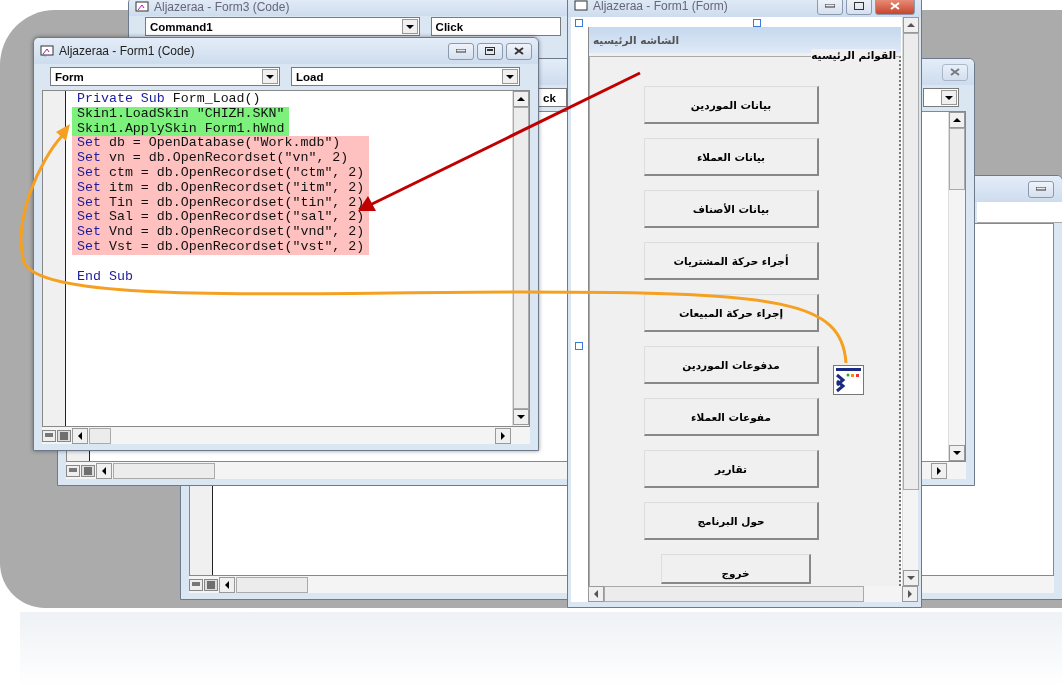  I want to click on form-caption: الشاشه الرئيسيه, so click(636, 40).